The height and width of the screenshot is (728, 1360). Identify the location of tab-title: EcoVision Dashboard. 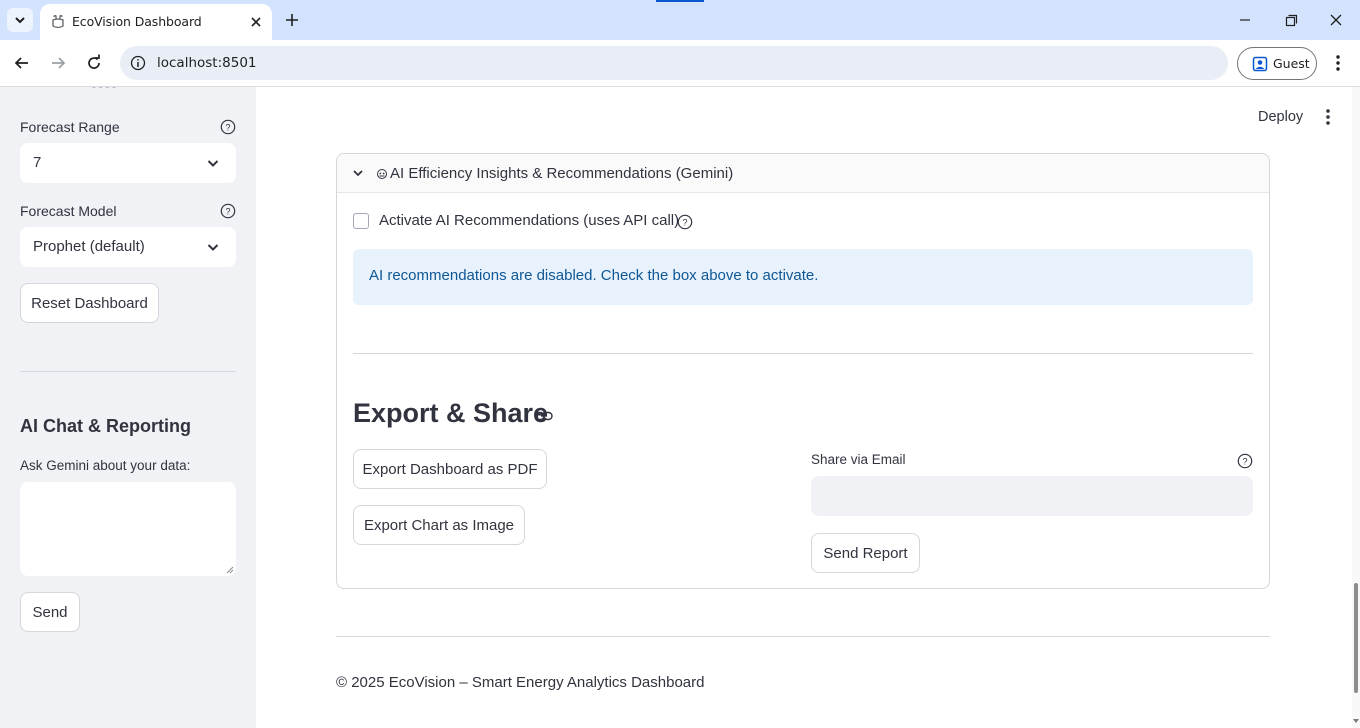
(137, 21).